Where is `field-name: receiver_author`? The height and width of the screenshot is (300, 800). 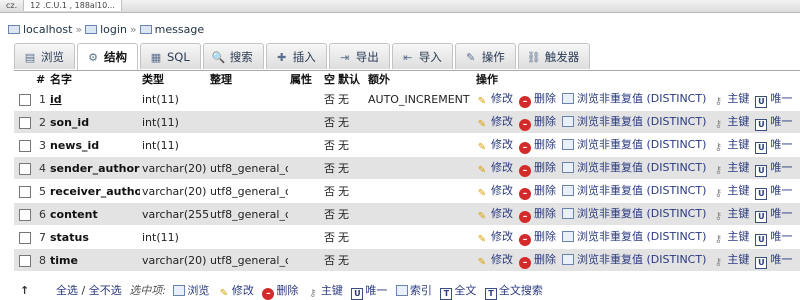 field-name: receiver_author is located at coordinates (95, 191).